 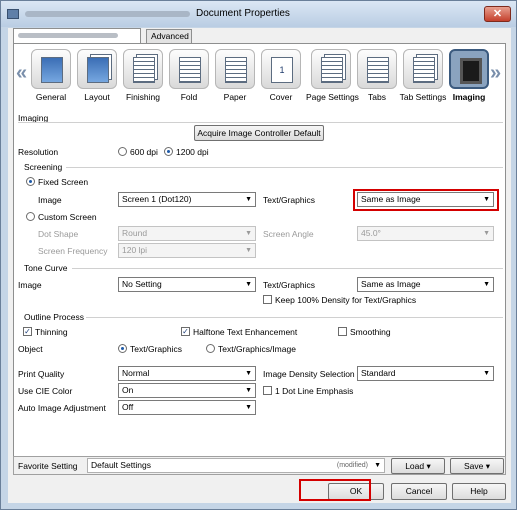 What do you see at coordinates (73, 251) in the screenshot?
I see `screen-frequency-label: Screen Frequency` at bounding box center [73, 251].